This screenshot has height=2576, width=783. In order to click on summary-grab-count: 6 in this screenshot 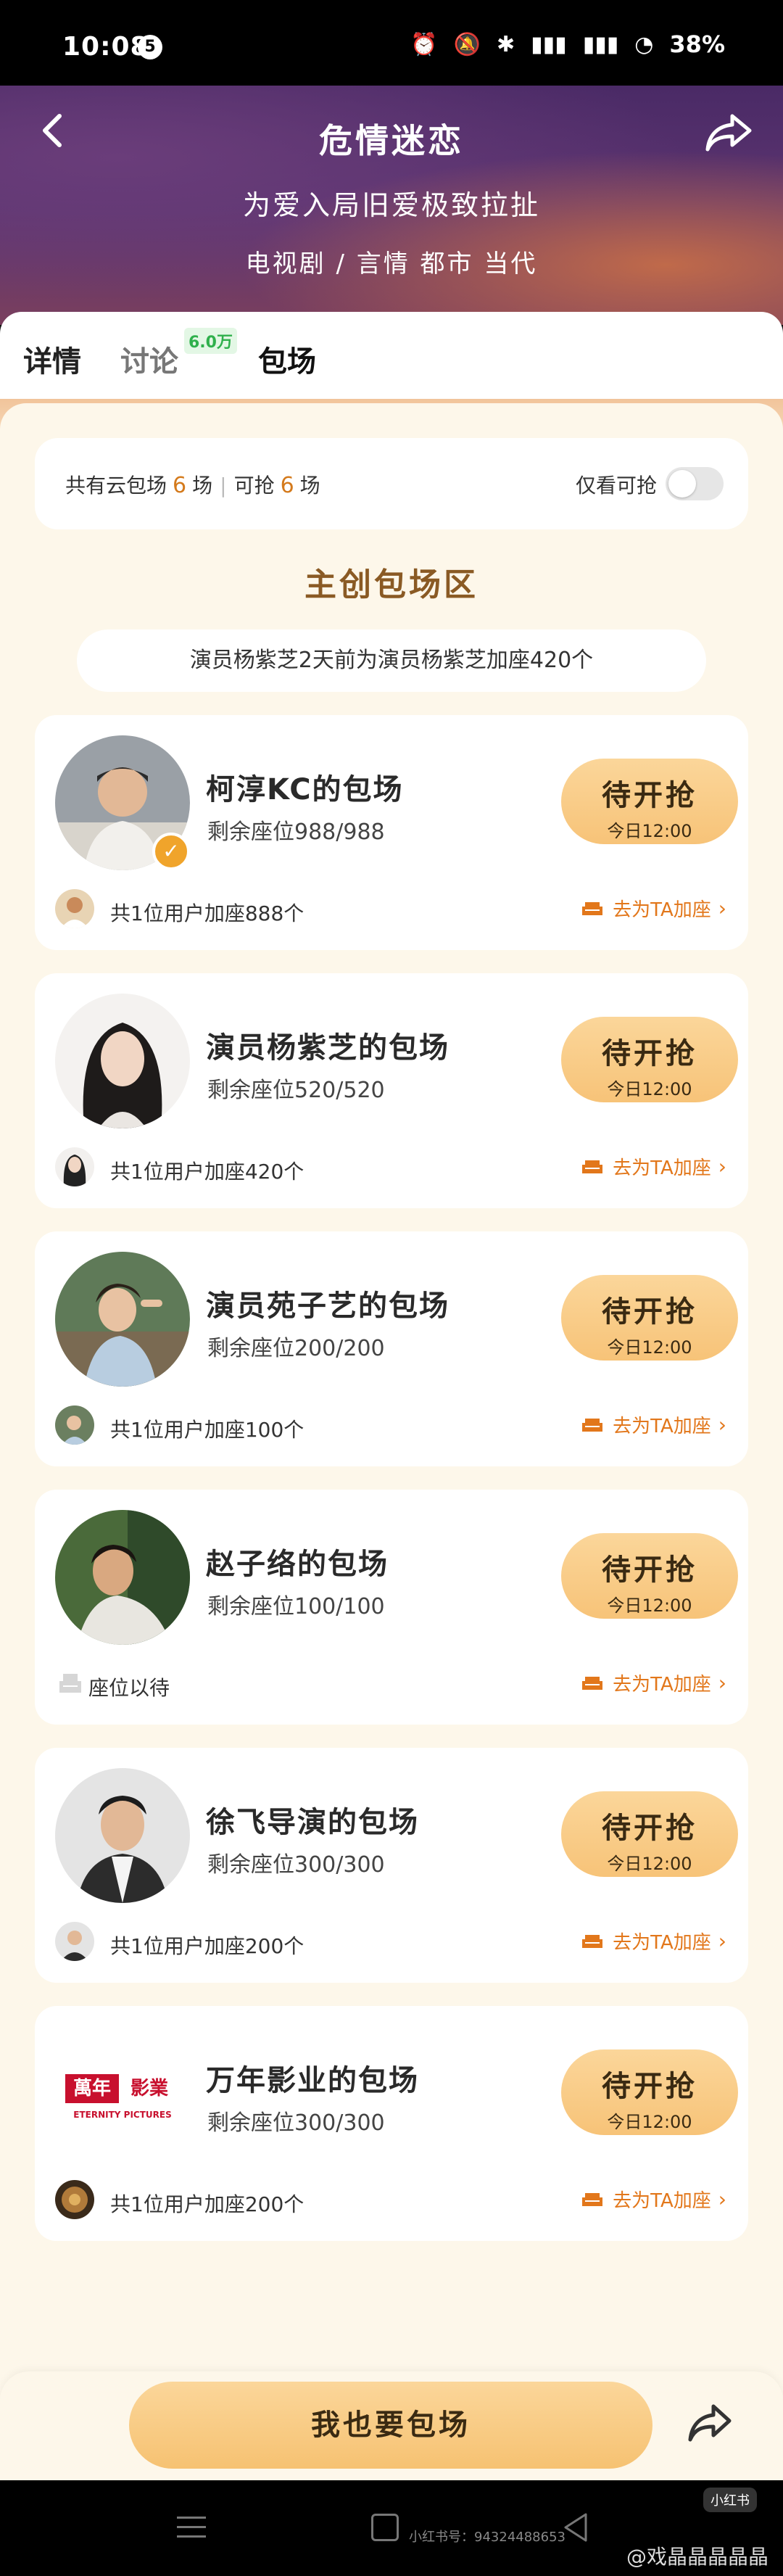, I will do `click(287, 485)`.